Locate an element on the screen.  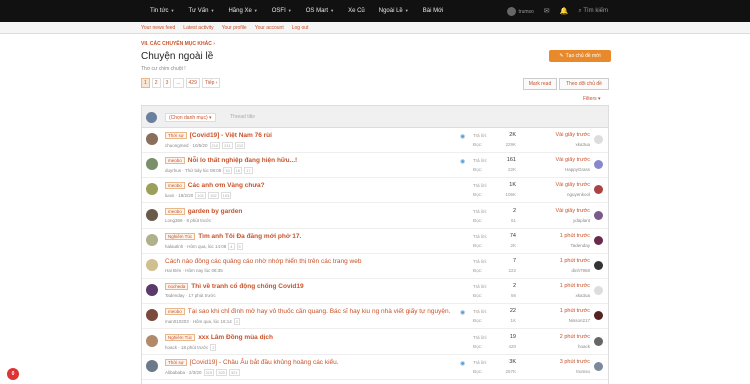
thread-title-input: Thread title is located at coordinates (242, 117).